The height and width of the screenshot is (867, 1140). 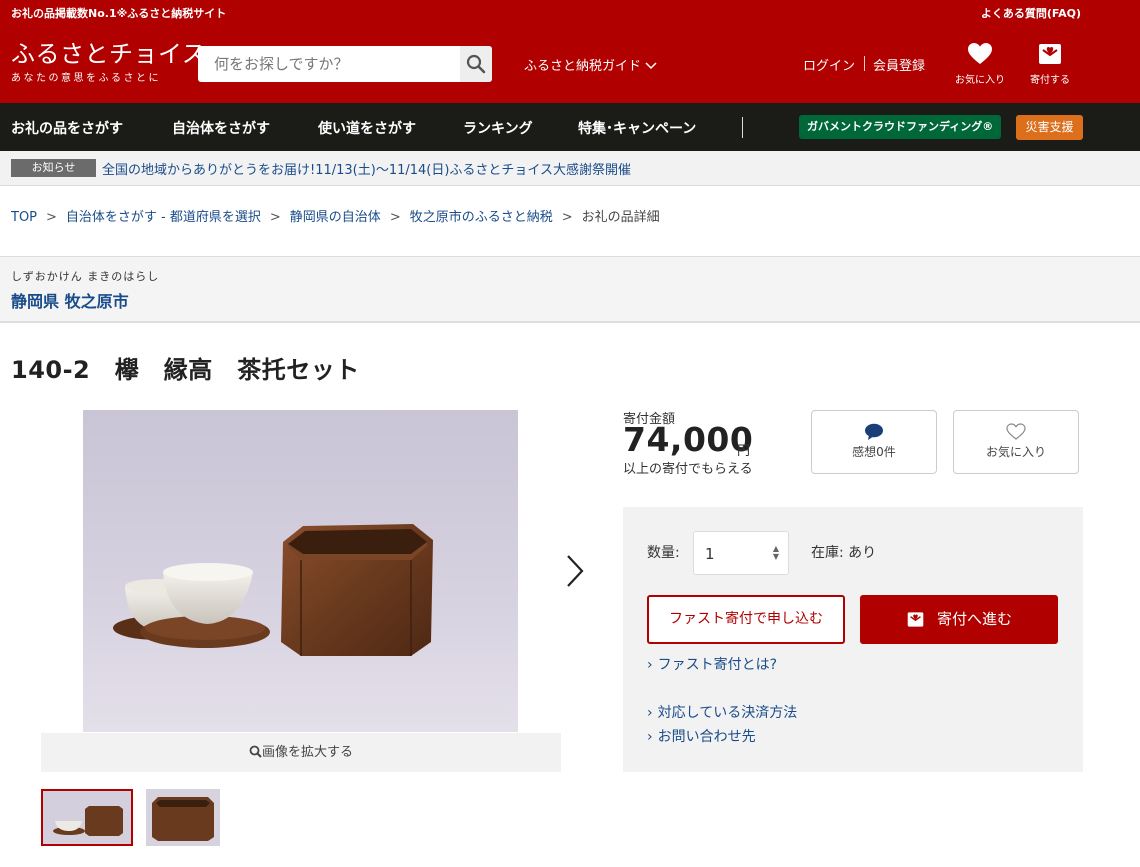 What do you see at coordinates (637, 128) in the screenshot?
I see `nav-item-features: 特集･キャンペーン` at bounding box center [637, 128].